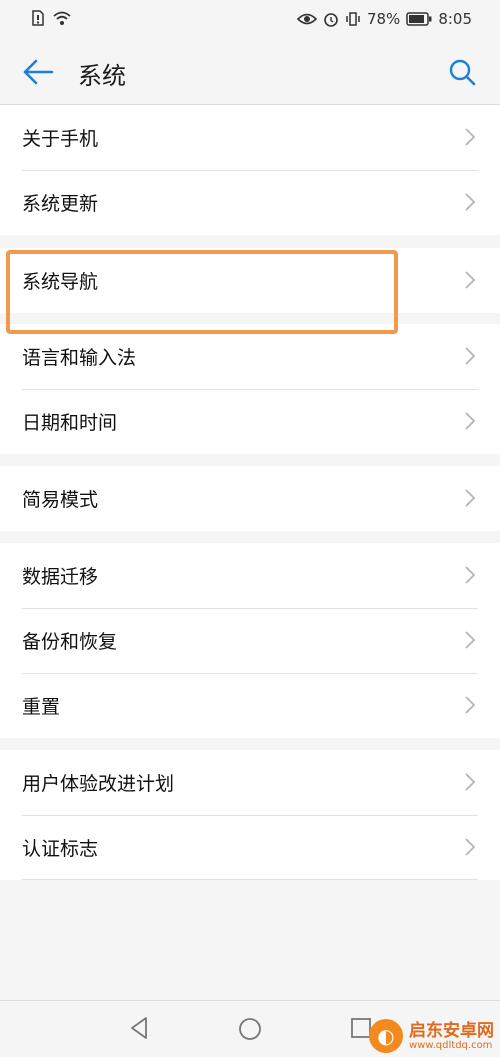 This screenshot has height=1057, width=500. I want to click on list-item: 用户体验改进计划, so click(250, 782).